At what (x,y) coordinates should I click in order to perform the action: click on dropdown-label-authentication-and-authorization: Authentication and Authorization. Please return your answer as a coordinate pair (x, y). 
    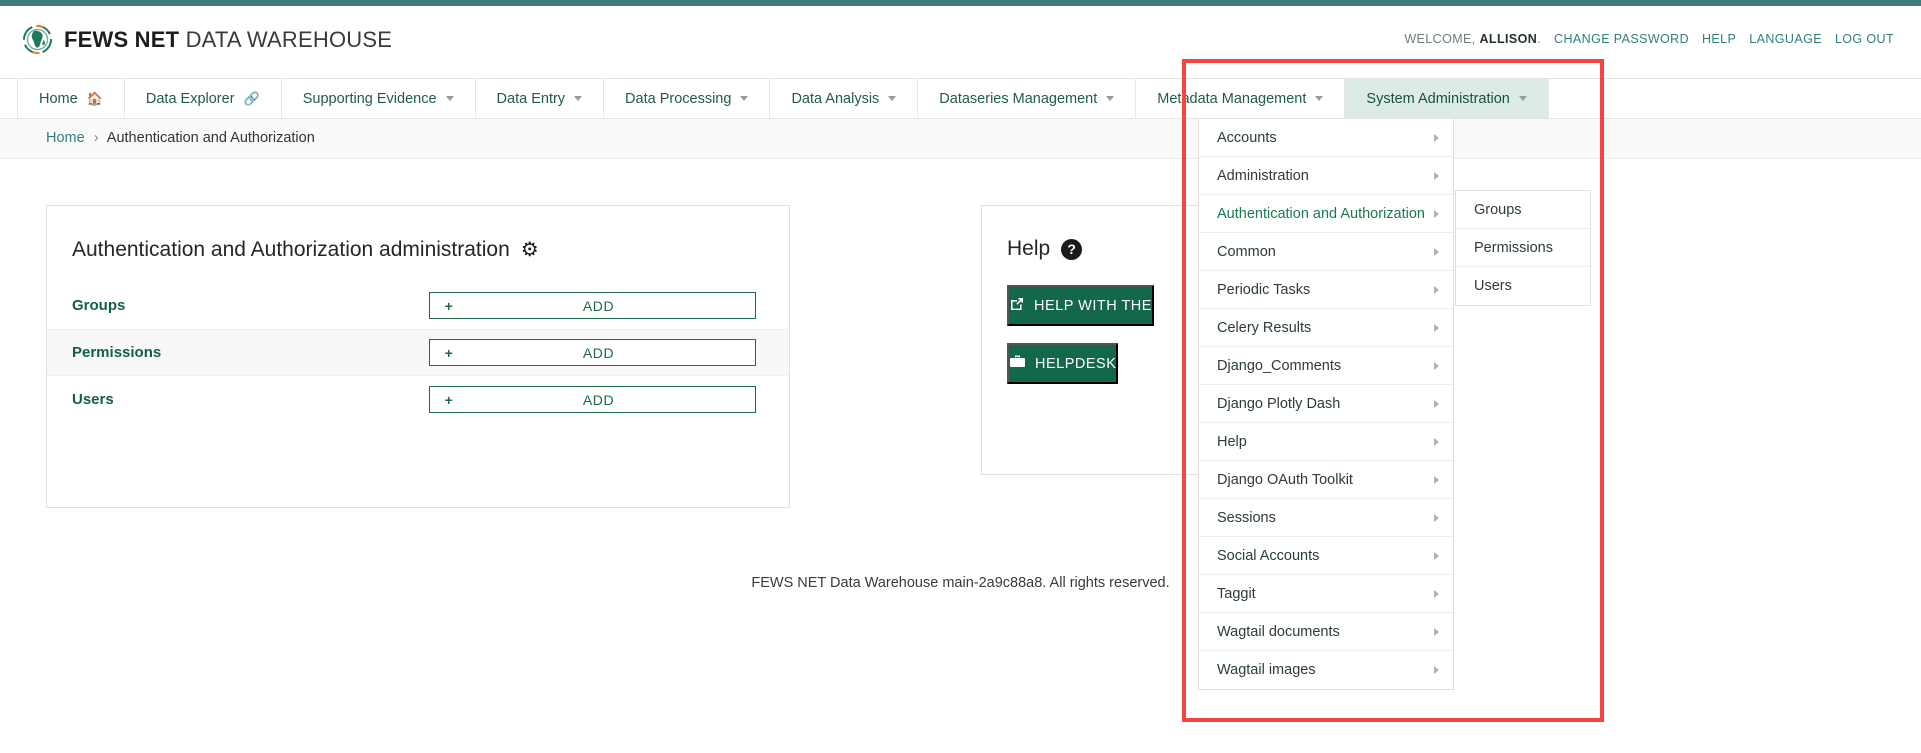
    Looking at the image, I should click on (1321, 213).